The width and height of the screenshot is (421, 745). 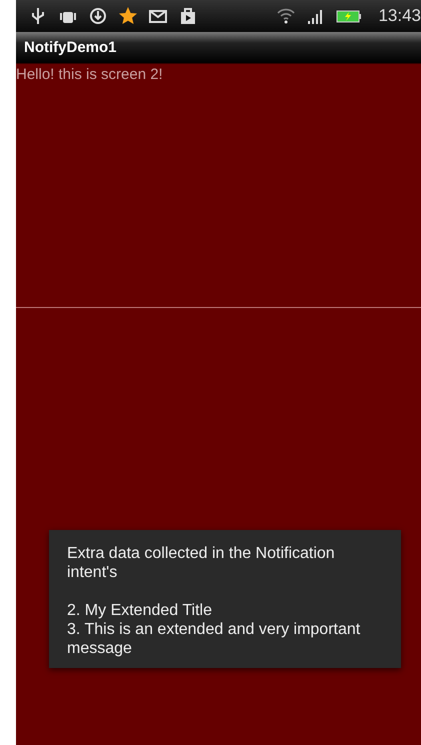 What do you see at coordinates (70, 47) in the screenshot?
I see `app-title: NotifyDemo1` at bounding box center [70, 47].